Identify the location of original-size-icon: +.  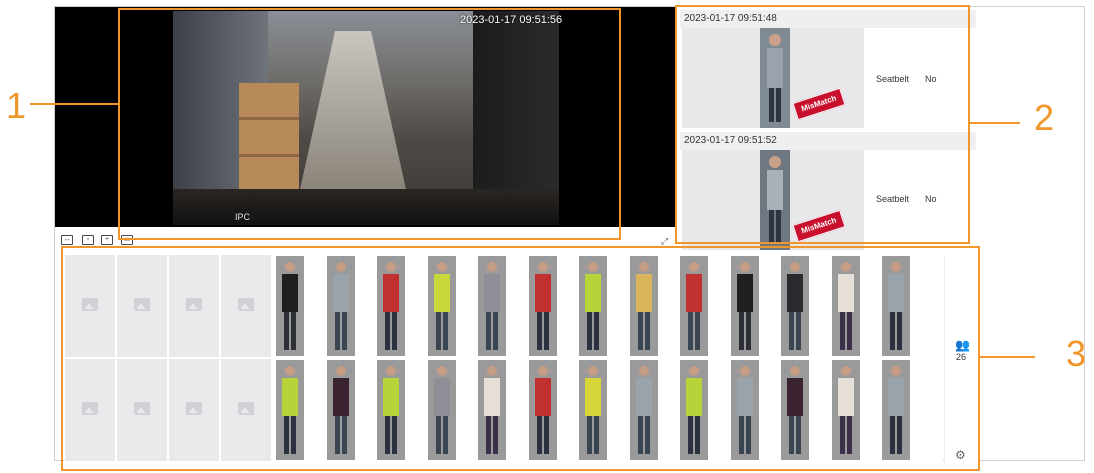
(107, 240).